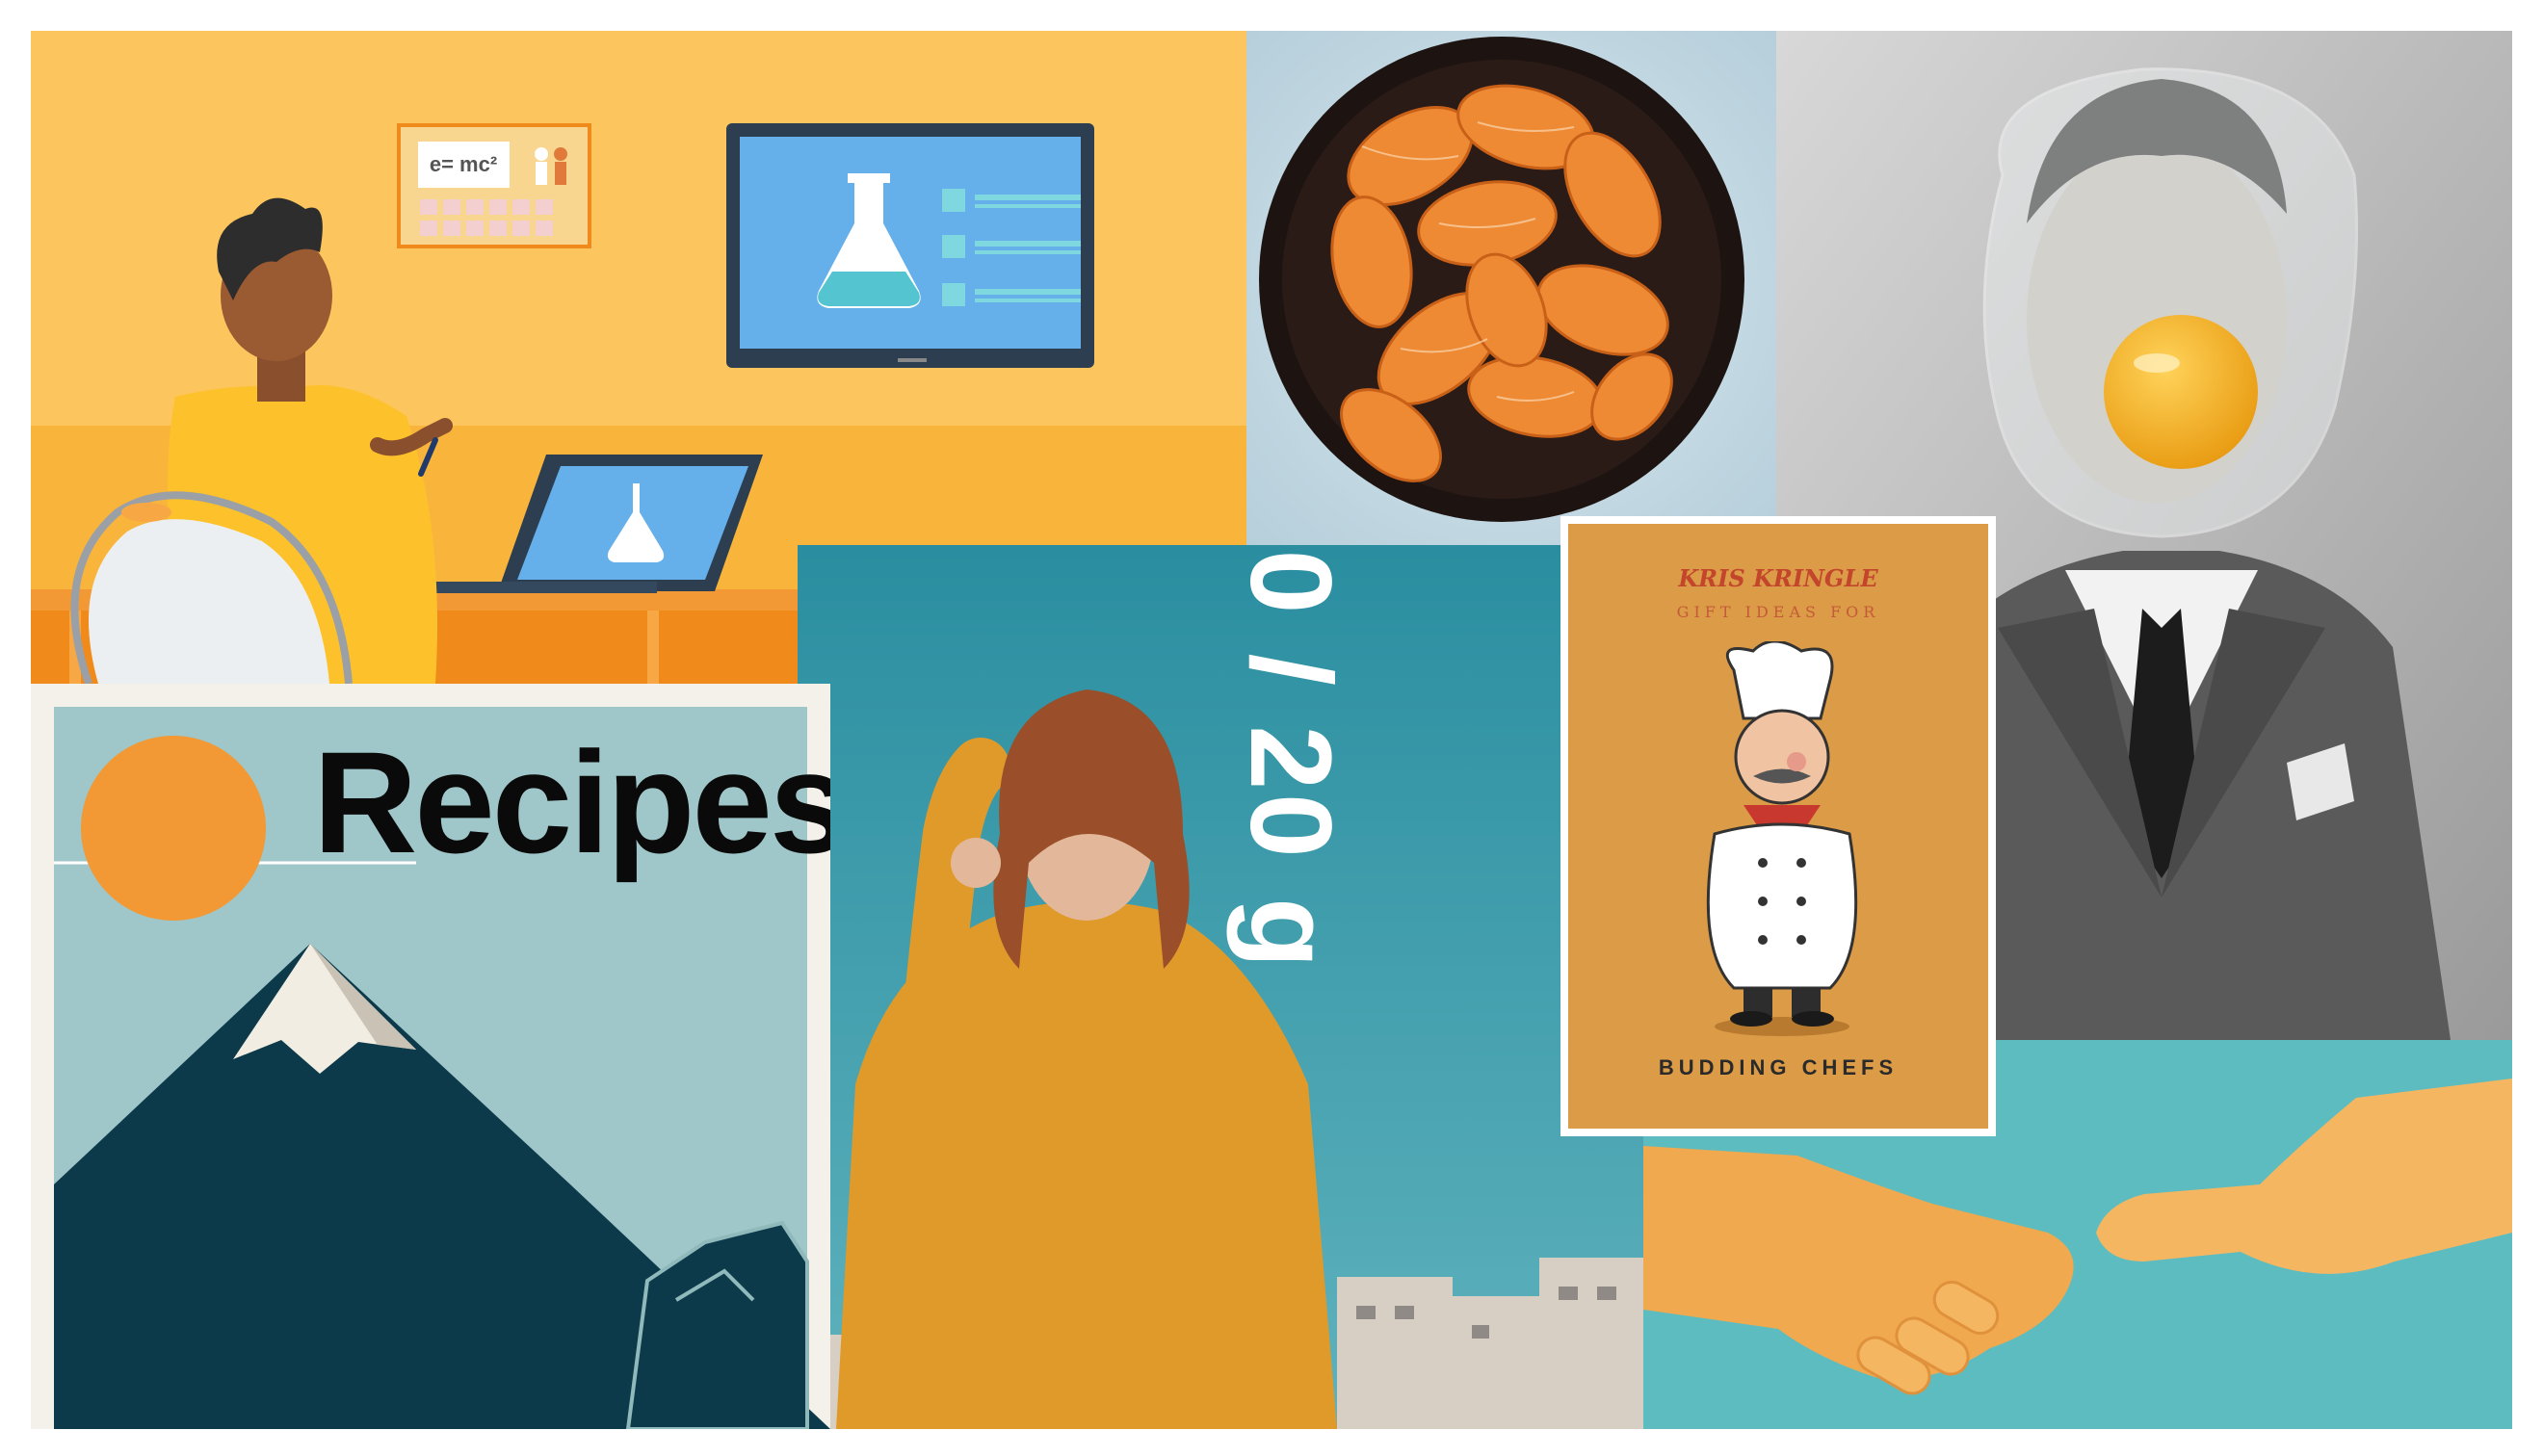 This screenshot has height=1456, width=2543. I want to click on wall-monitor, so click(910, 245).